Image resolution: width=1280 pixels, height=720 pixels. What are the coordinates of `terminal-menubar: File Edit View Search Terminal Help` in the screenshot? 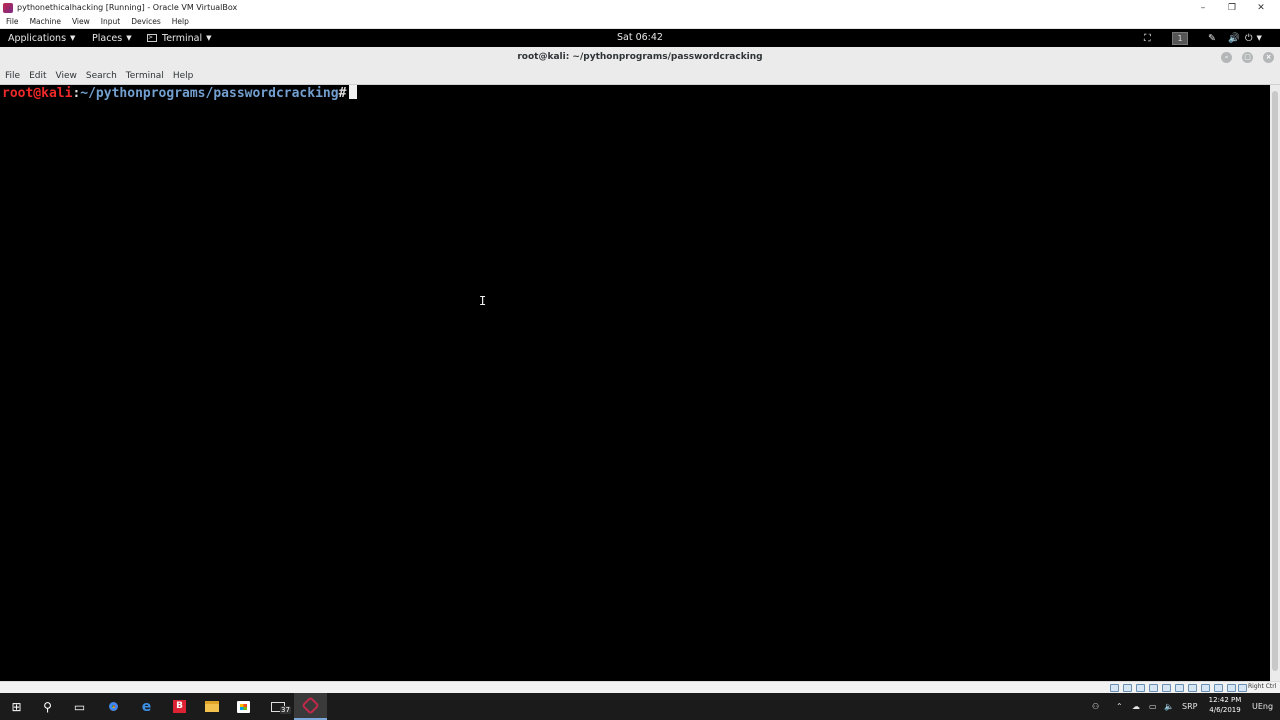 It's located at (640, 76).